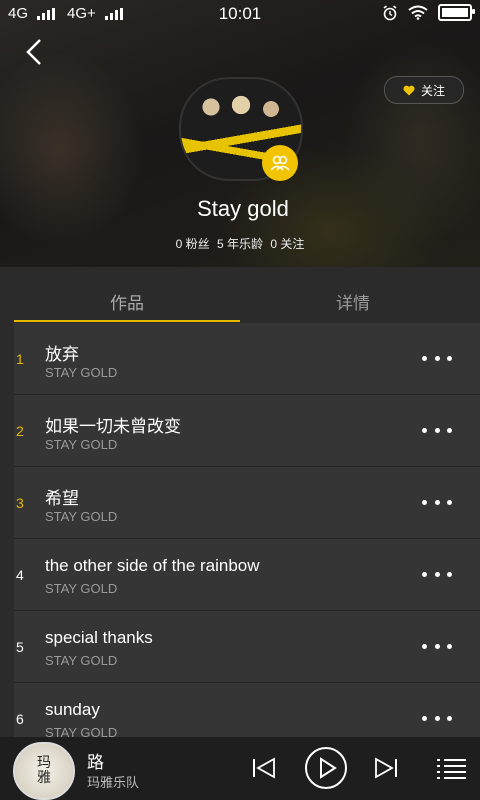 The width and height of the screenshot is (480, 800). What do you see at coordinates (62, 354) in the screenshot?
I see `song-title: 放弃` at bounding box center [62, 354].